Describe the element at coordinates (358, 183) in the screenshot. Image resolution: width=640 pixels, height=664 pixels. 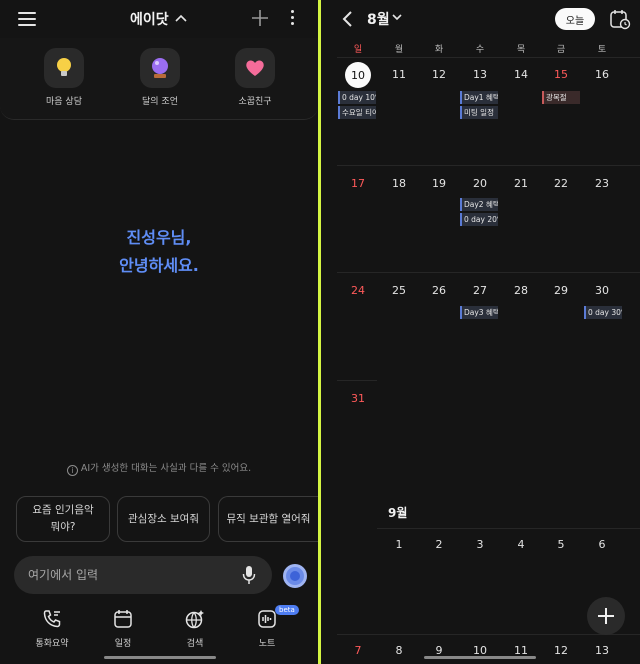
I see `sunday-day-cell: 17` at that location.